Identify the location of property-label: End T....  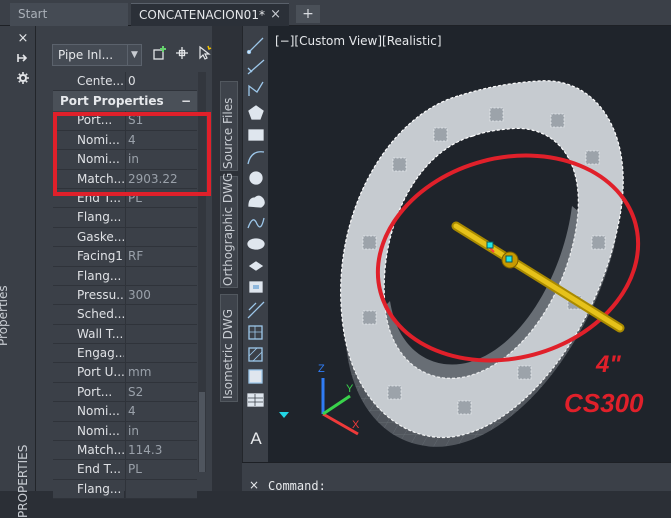
(88, 469).